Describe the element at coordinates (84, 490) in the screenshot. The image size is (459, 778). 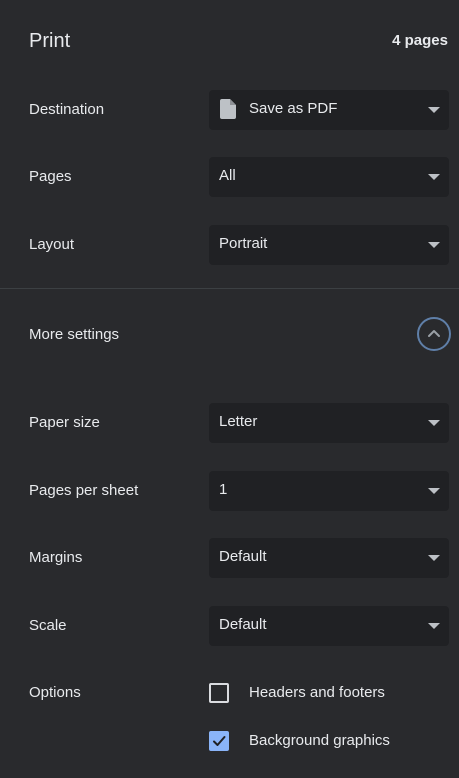
I see `pages-per-sheet-label: Pages per sheet` at that location.